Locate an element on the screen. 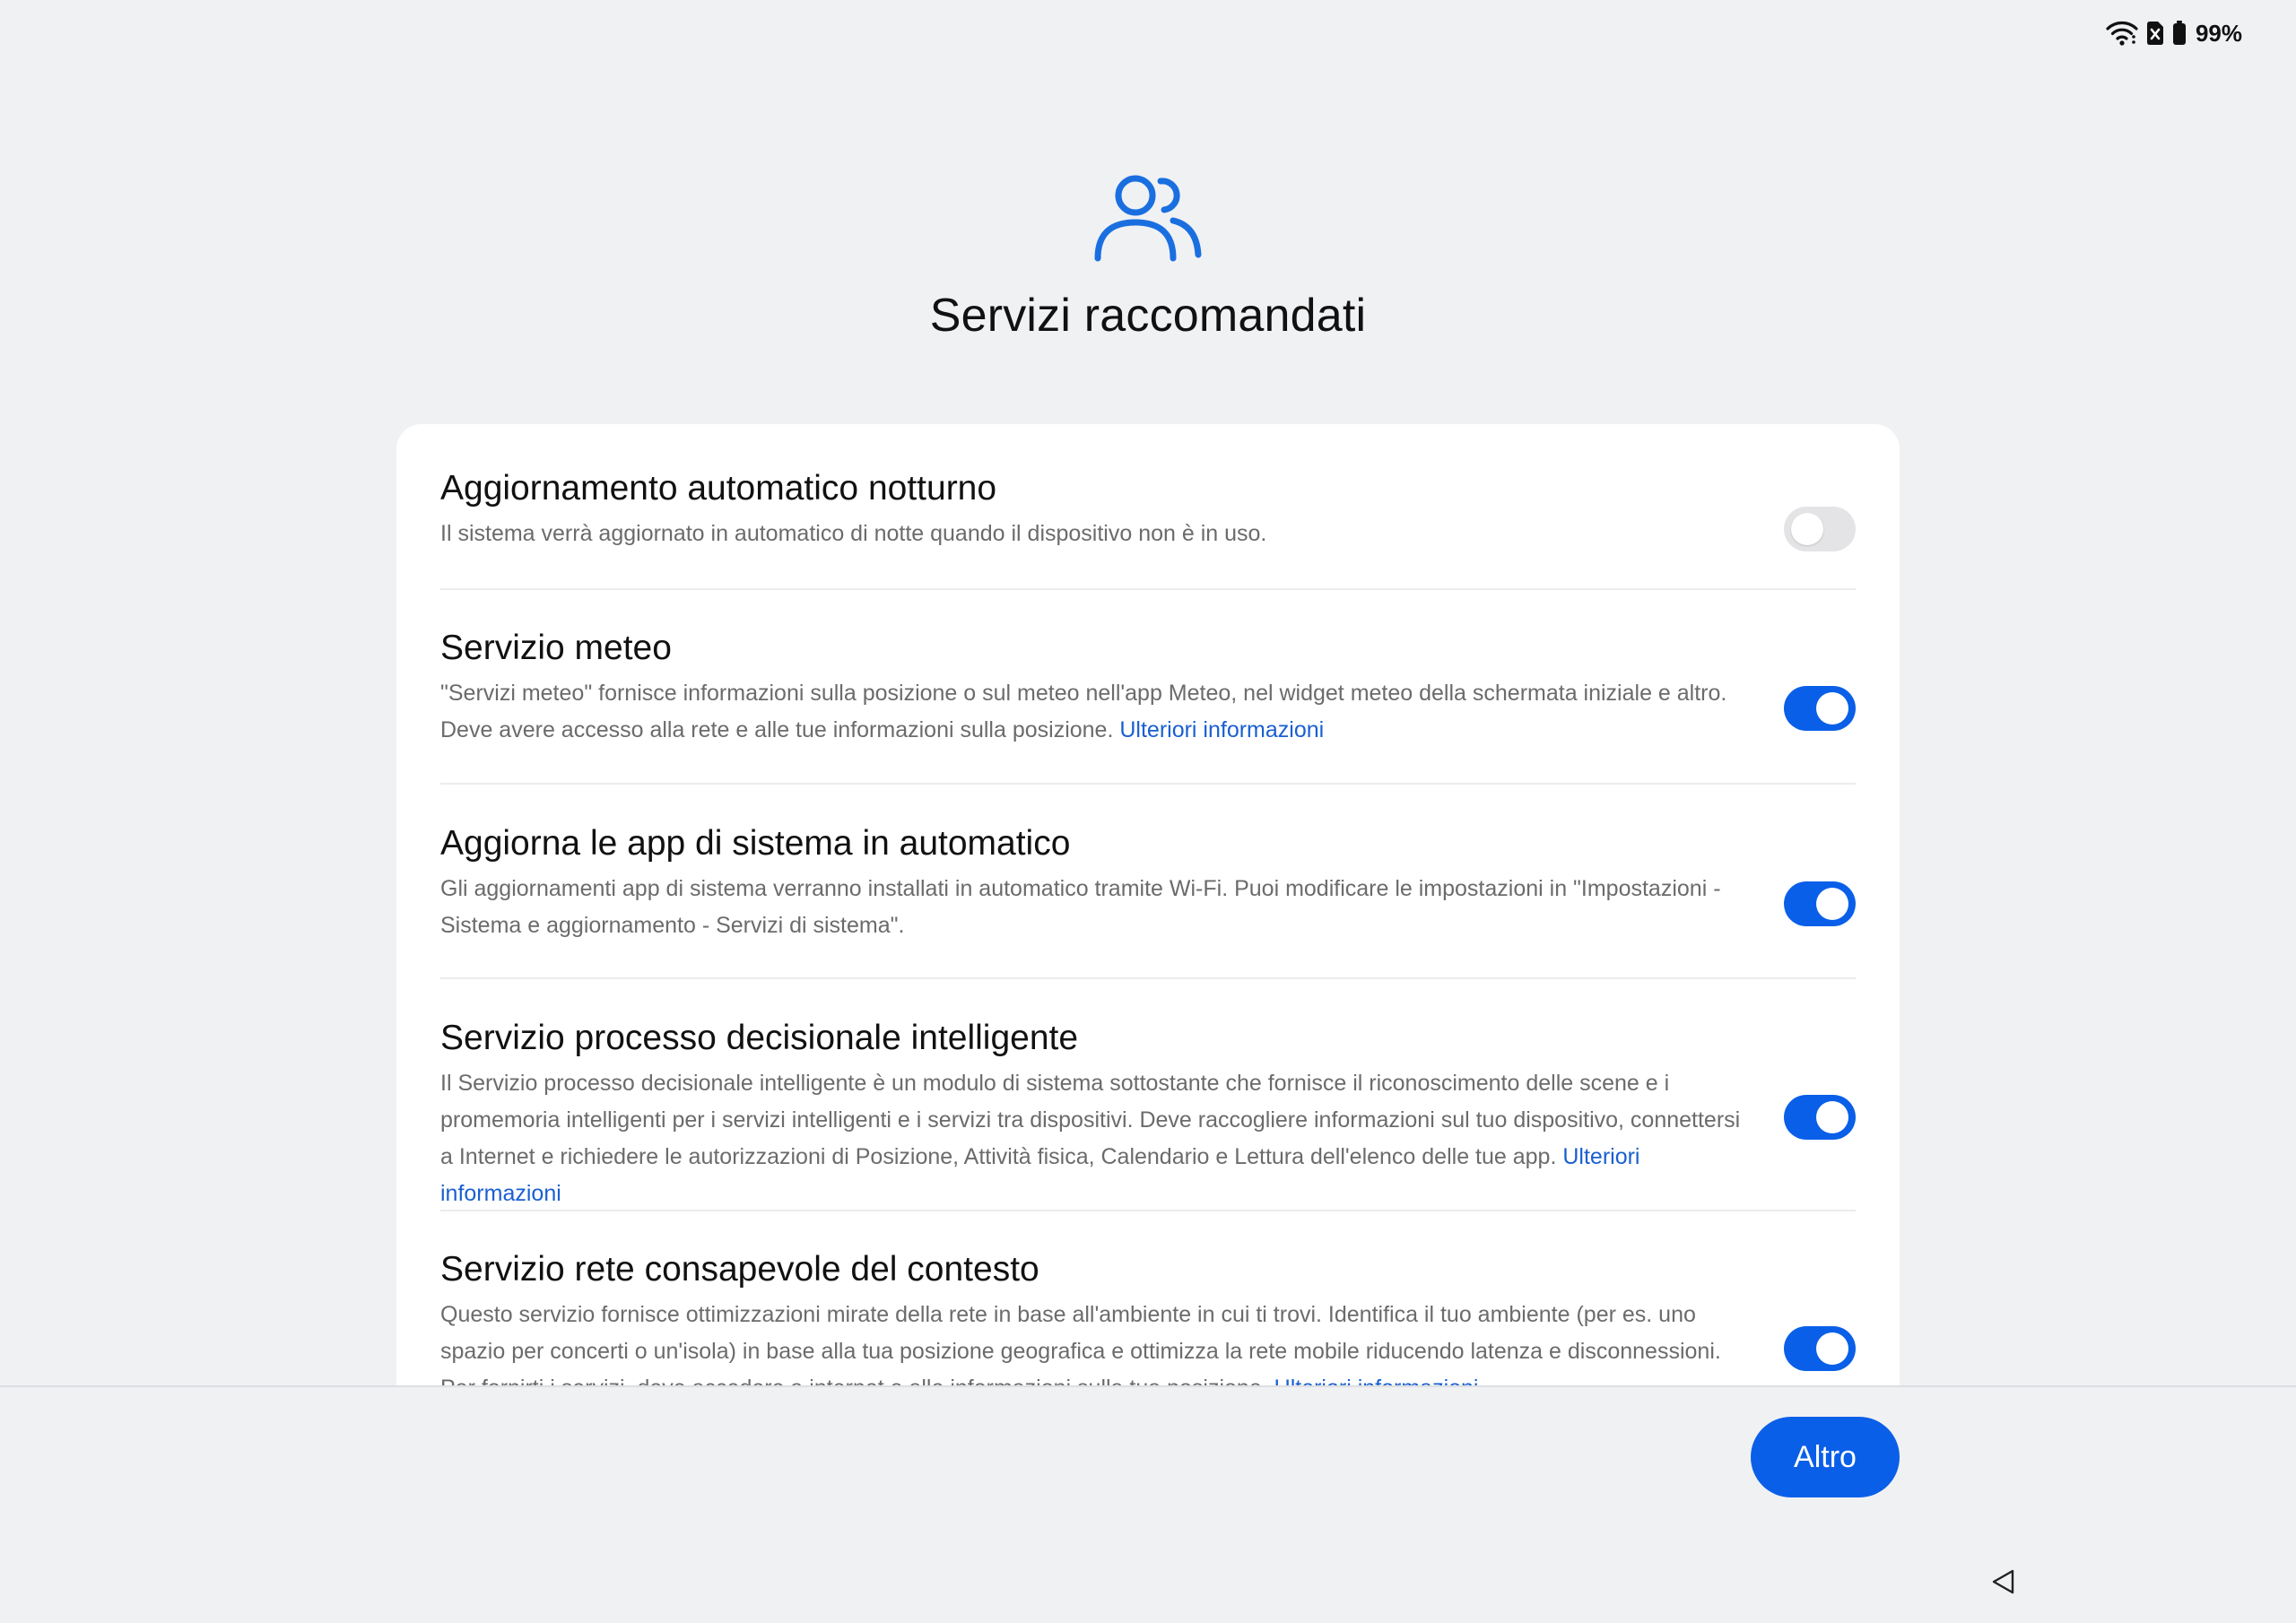 This screenshot has height=1623, width=2296. toggle-system-apps-update is located at coordinates (1820, 903).